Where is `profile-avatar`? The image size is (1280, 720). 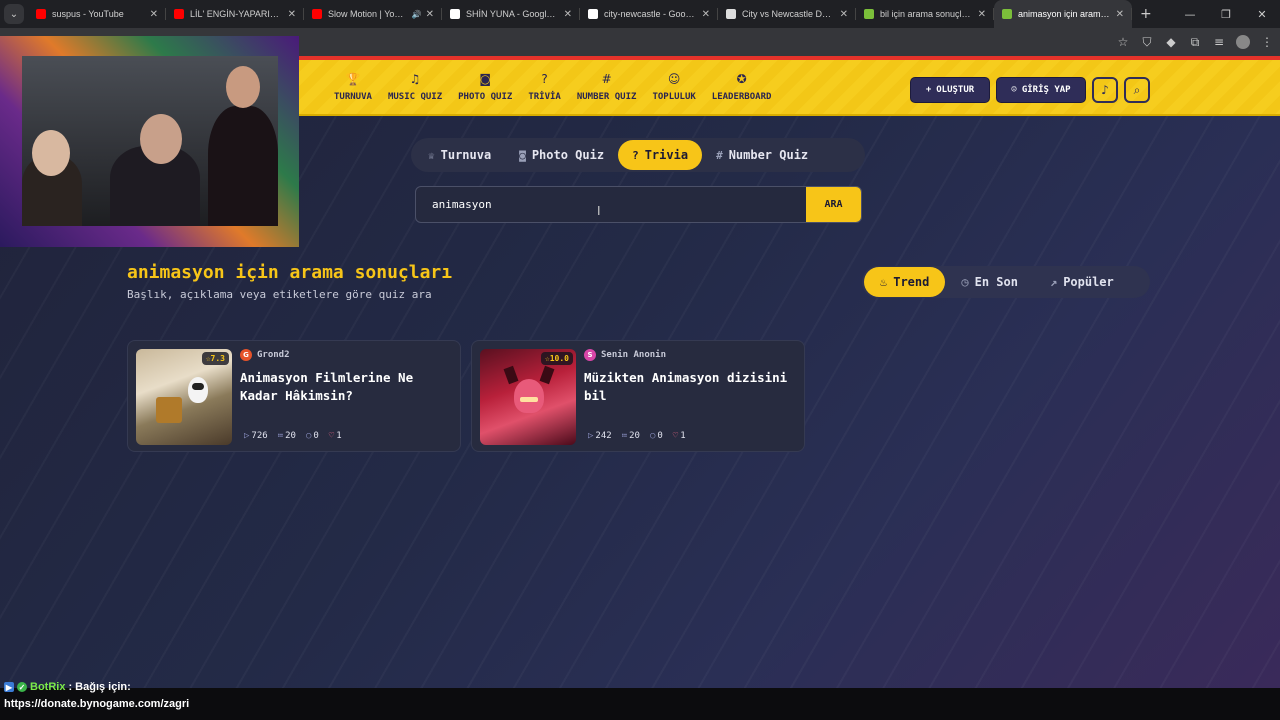
profile-avatar is located at coordinates (1243, 42).